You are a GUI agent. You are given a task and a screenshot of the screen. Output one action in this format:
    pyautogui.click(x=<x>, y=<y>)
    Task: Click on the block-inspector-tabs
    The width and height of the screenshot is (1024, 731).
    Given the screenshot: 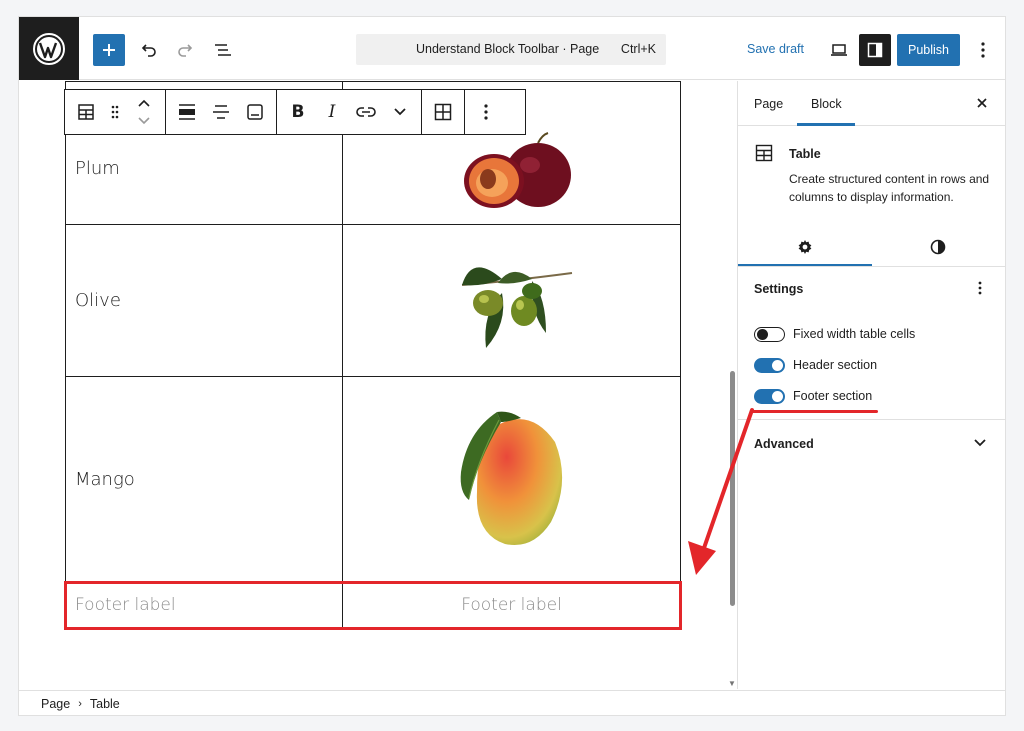 What is the action you would take?
    pyautogui.click(x=871, y=246)
    